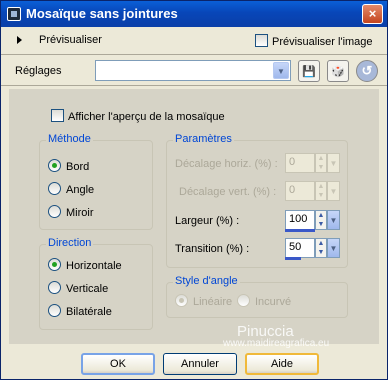 This screenshot has width=388, height=380. I want to click on corner-linear-option: Linéaire, so click(203, 302).